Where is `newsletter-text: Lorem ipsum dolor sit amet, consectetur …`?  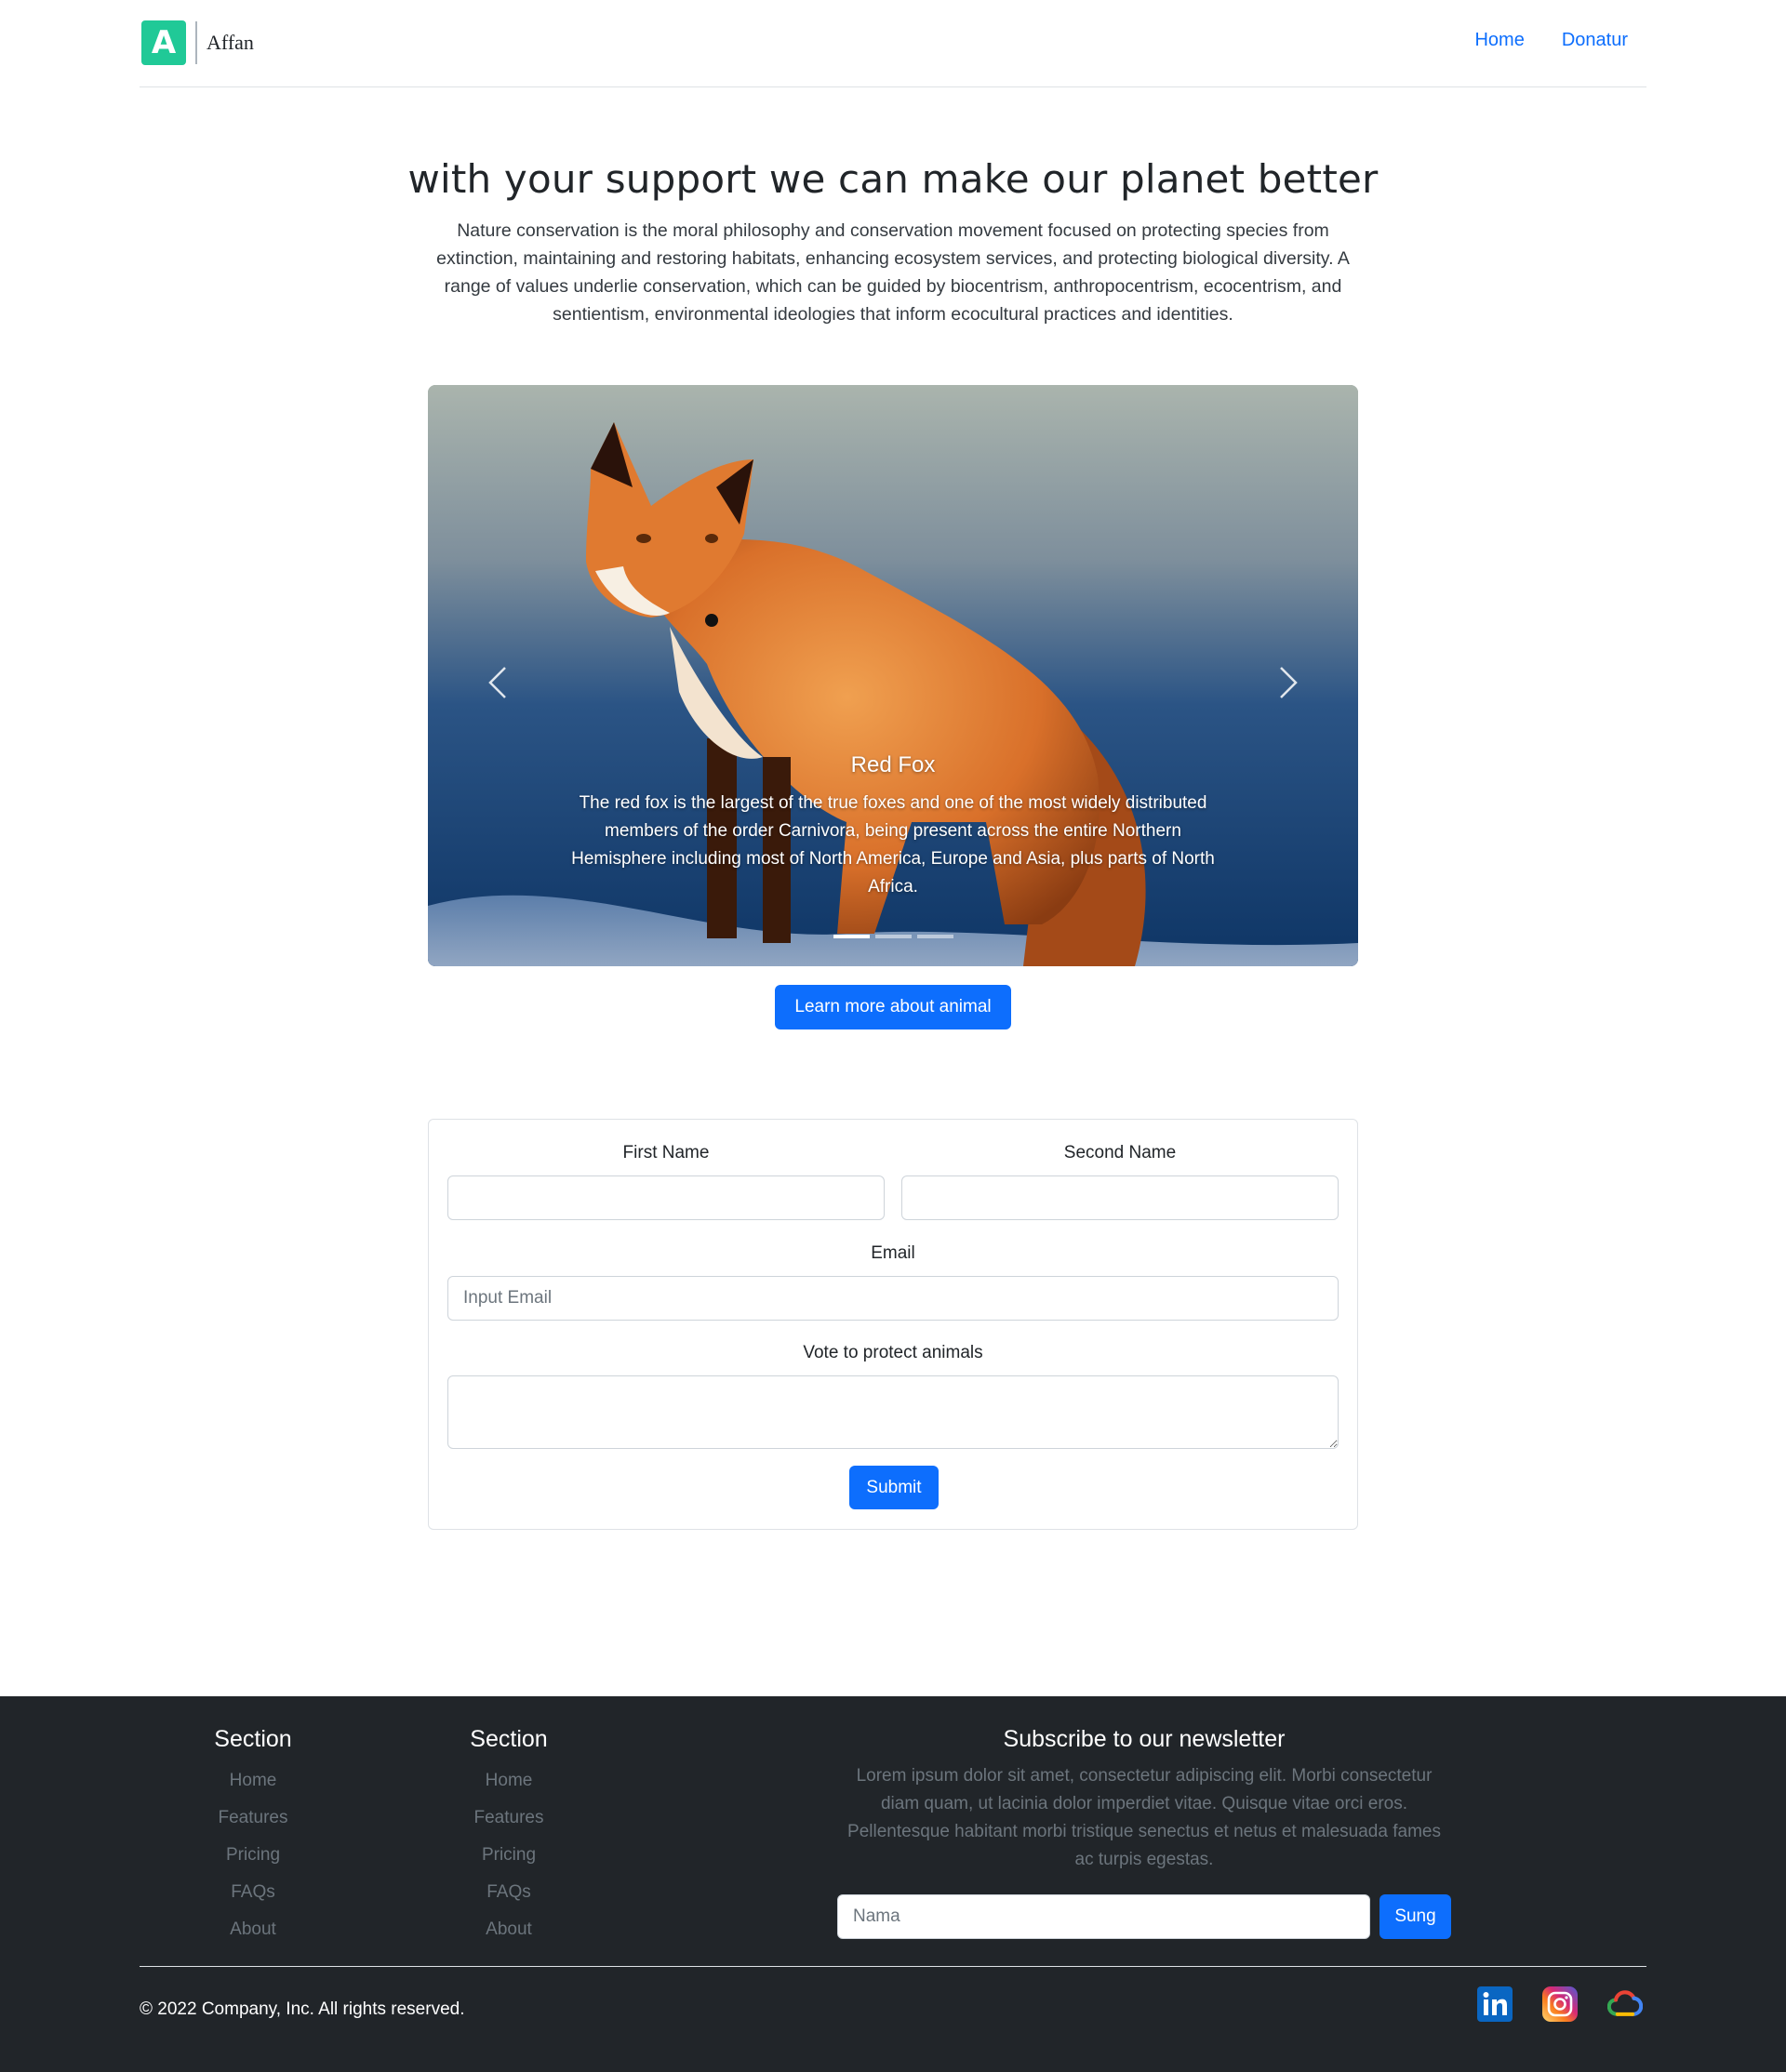 newsletter-text: Lorem ipsum dolor sit amet, consectetur … is located at coordinates (1144, 1817).